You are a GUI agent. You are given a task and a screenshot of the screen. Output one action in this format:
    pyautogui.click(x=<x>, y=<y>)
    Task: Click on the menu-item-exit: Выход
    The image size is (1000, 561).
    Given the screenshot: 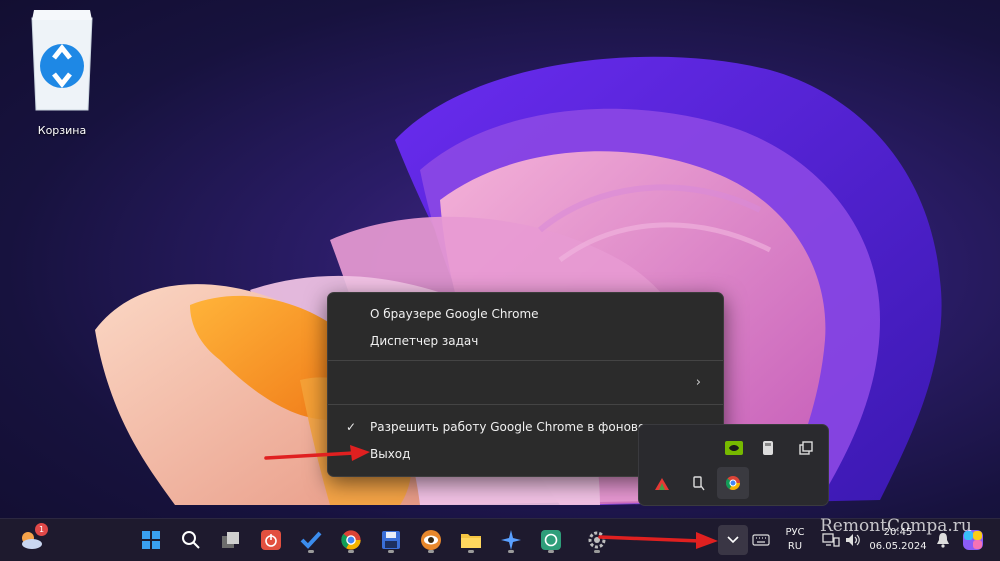 What is the action you would take?
    pyautogui.click(x=390, y=454)
    